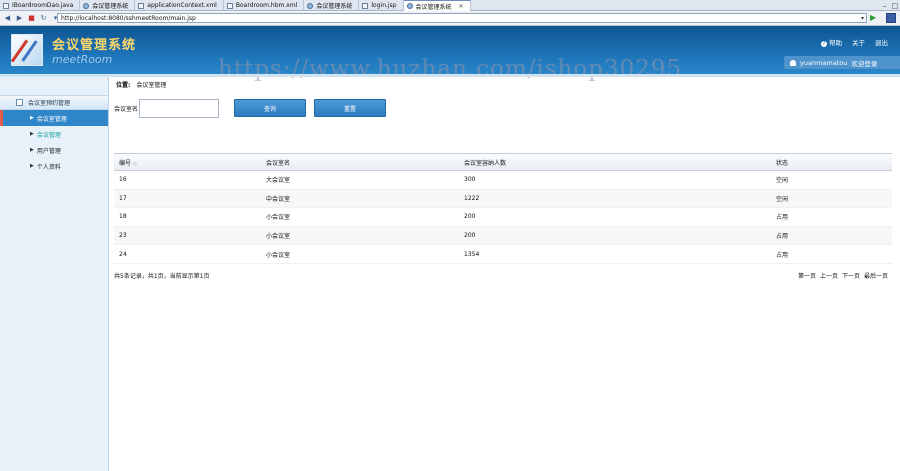 The height and width of the screenshot is (471, 900). Describe the element at coordinates (49, 103) in the screenshot. I see `sidebar-section-label: 会议室预约管理` at that location.